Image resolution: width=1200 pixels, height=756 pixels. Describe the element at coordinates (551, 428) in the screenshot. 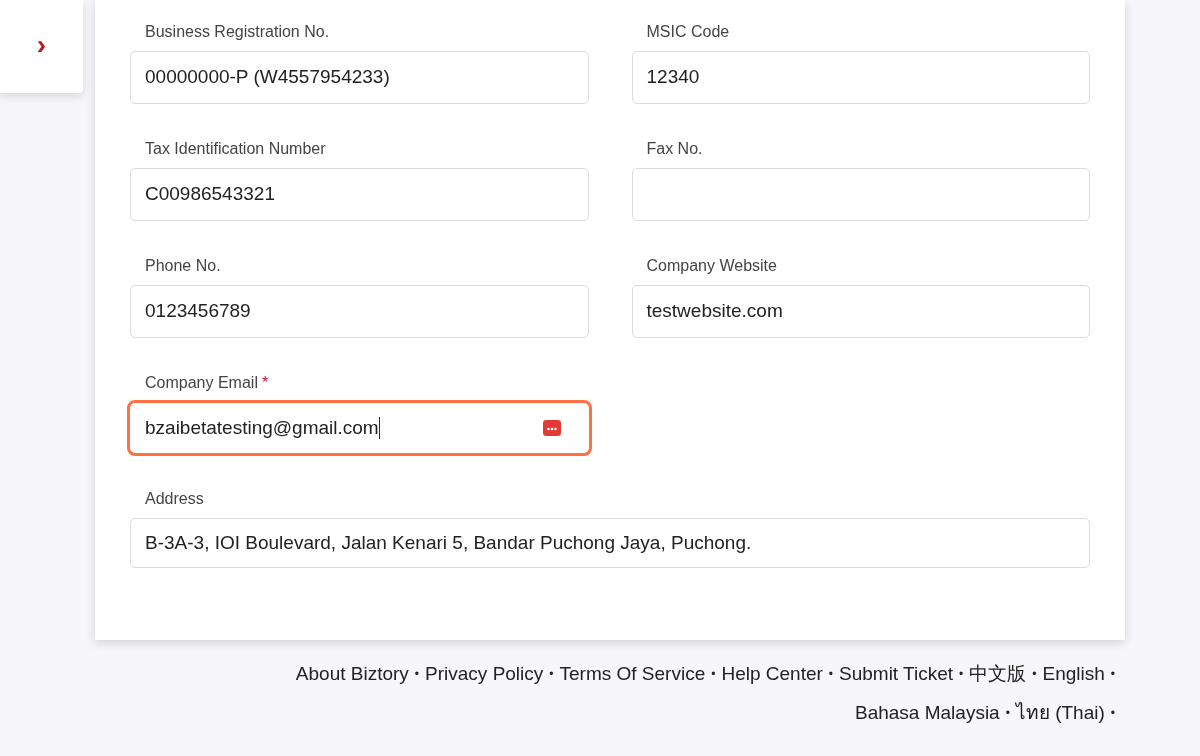

I see `autofill-icon` at that location.